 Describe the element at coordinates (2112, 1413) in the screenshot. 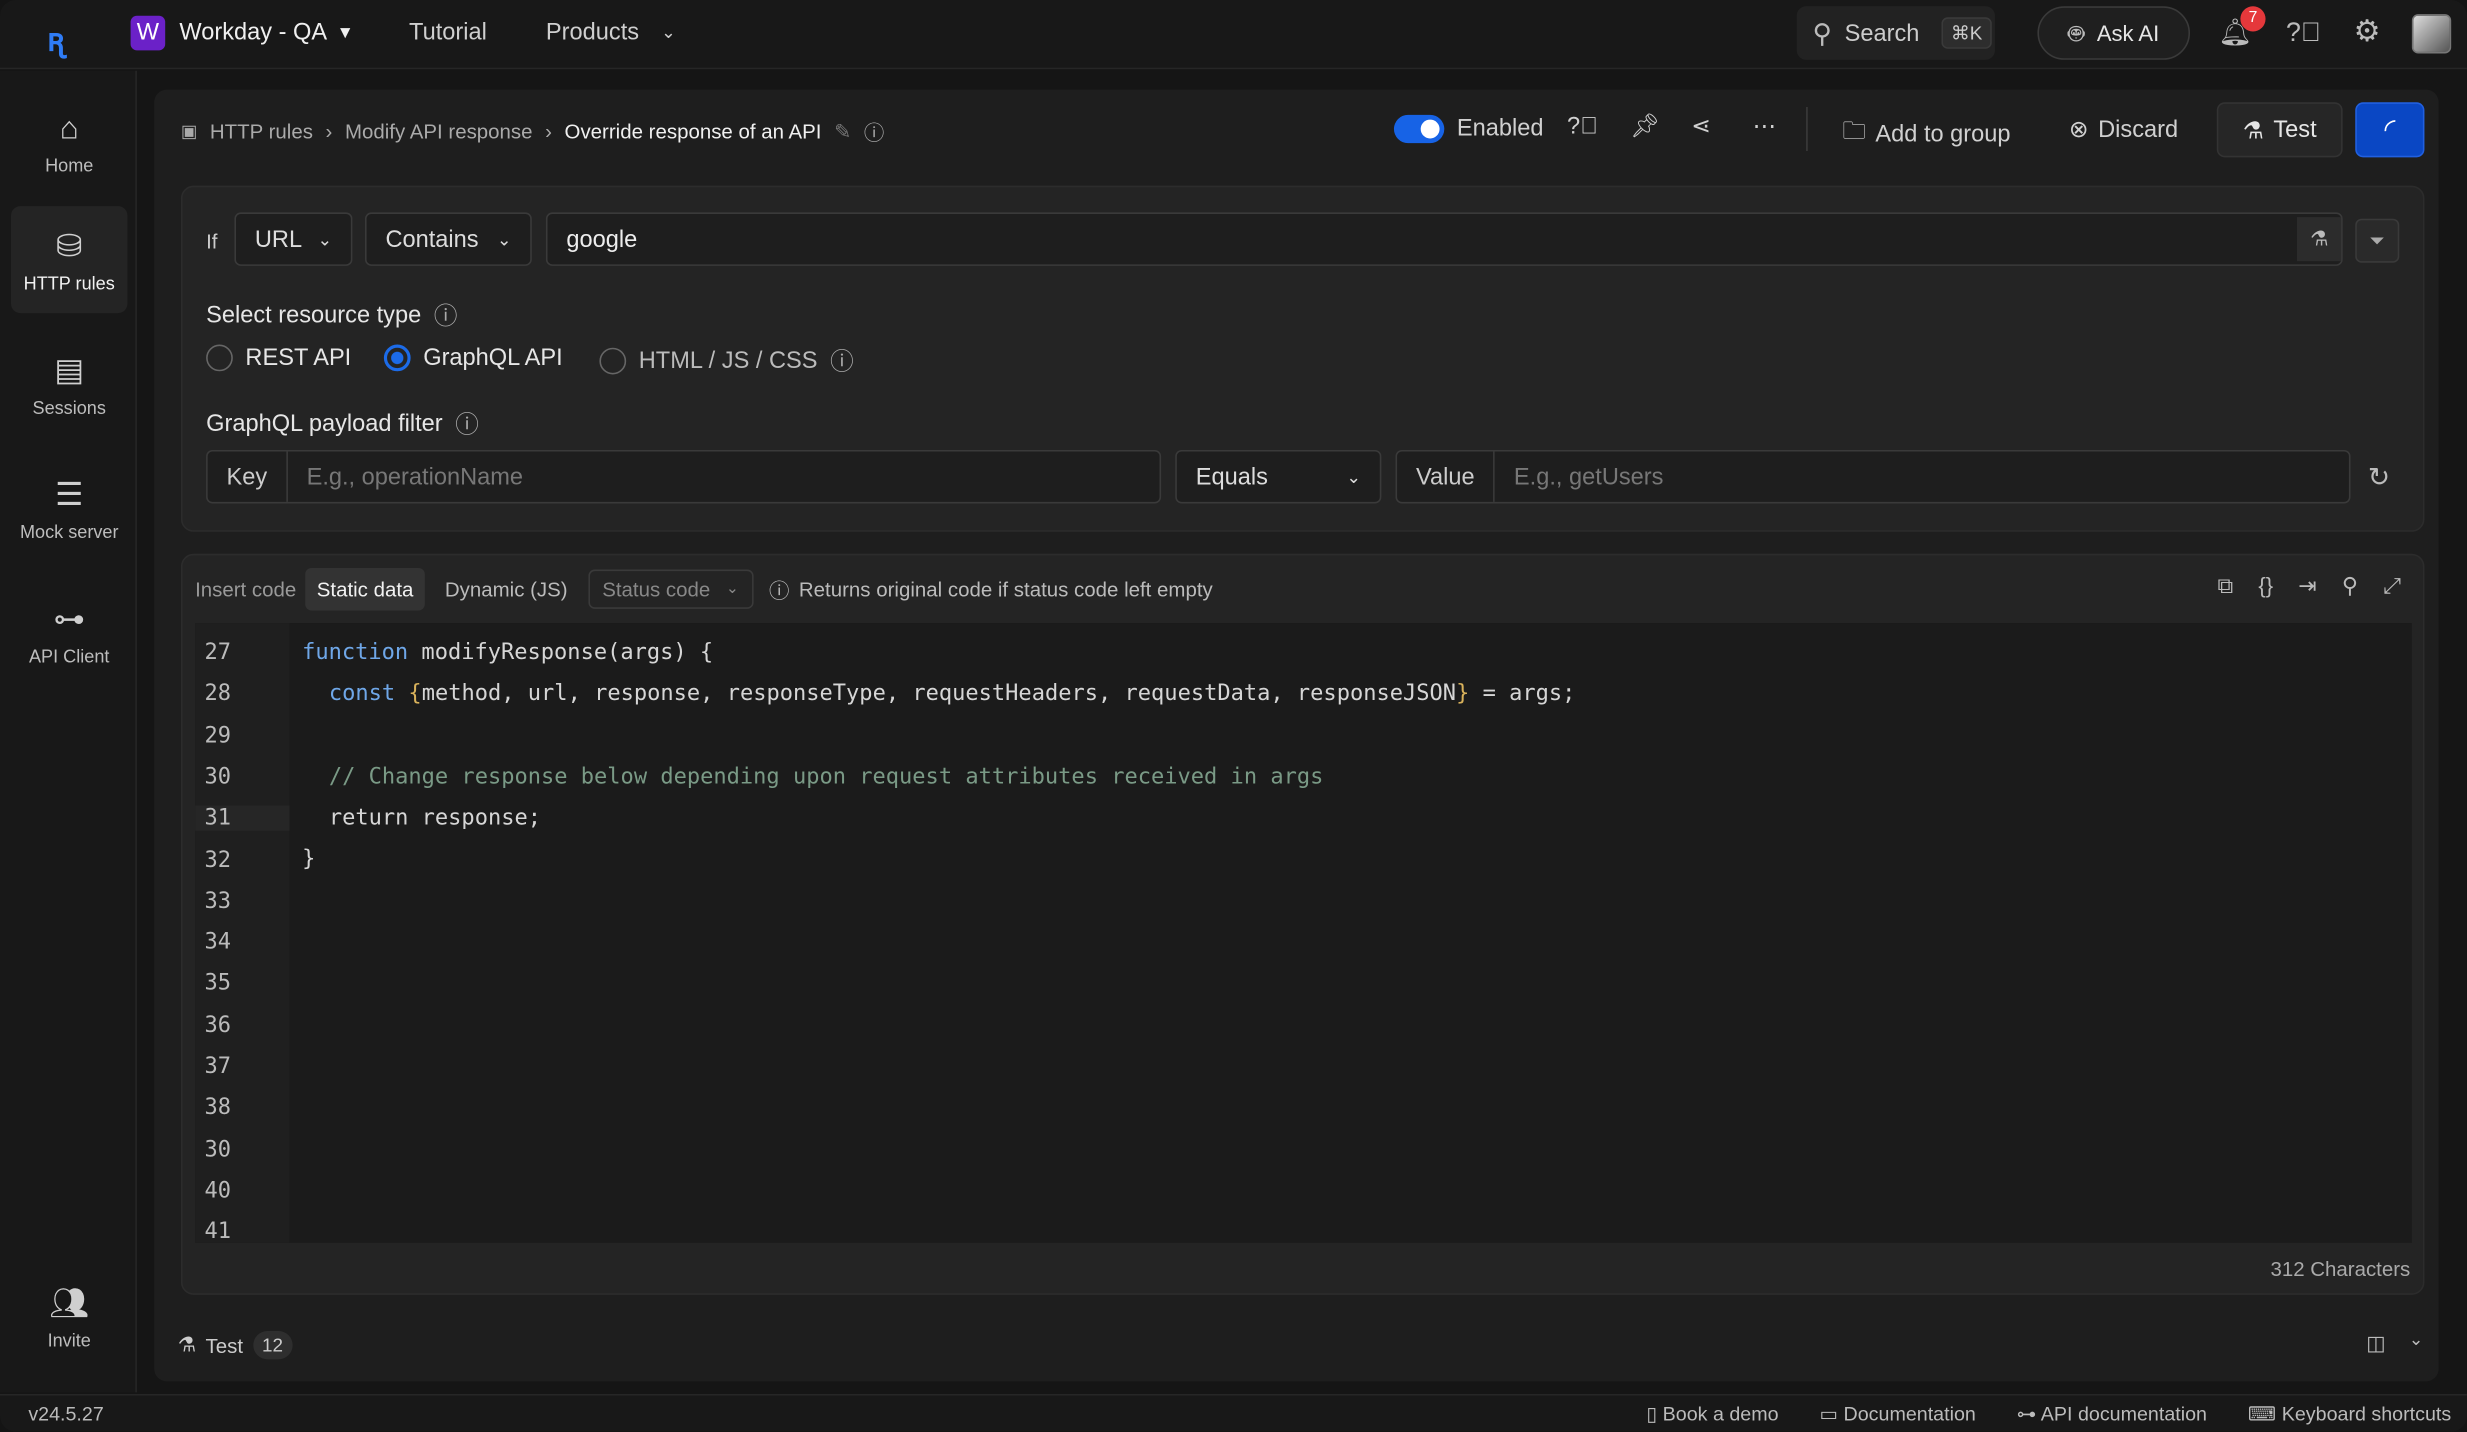

I see `footer-api-documentation: ⊶ API documentation` at that location.